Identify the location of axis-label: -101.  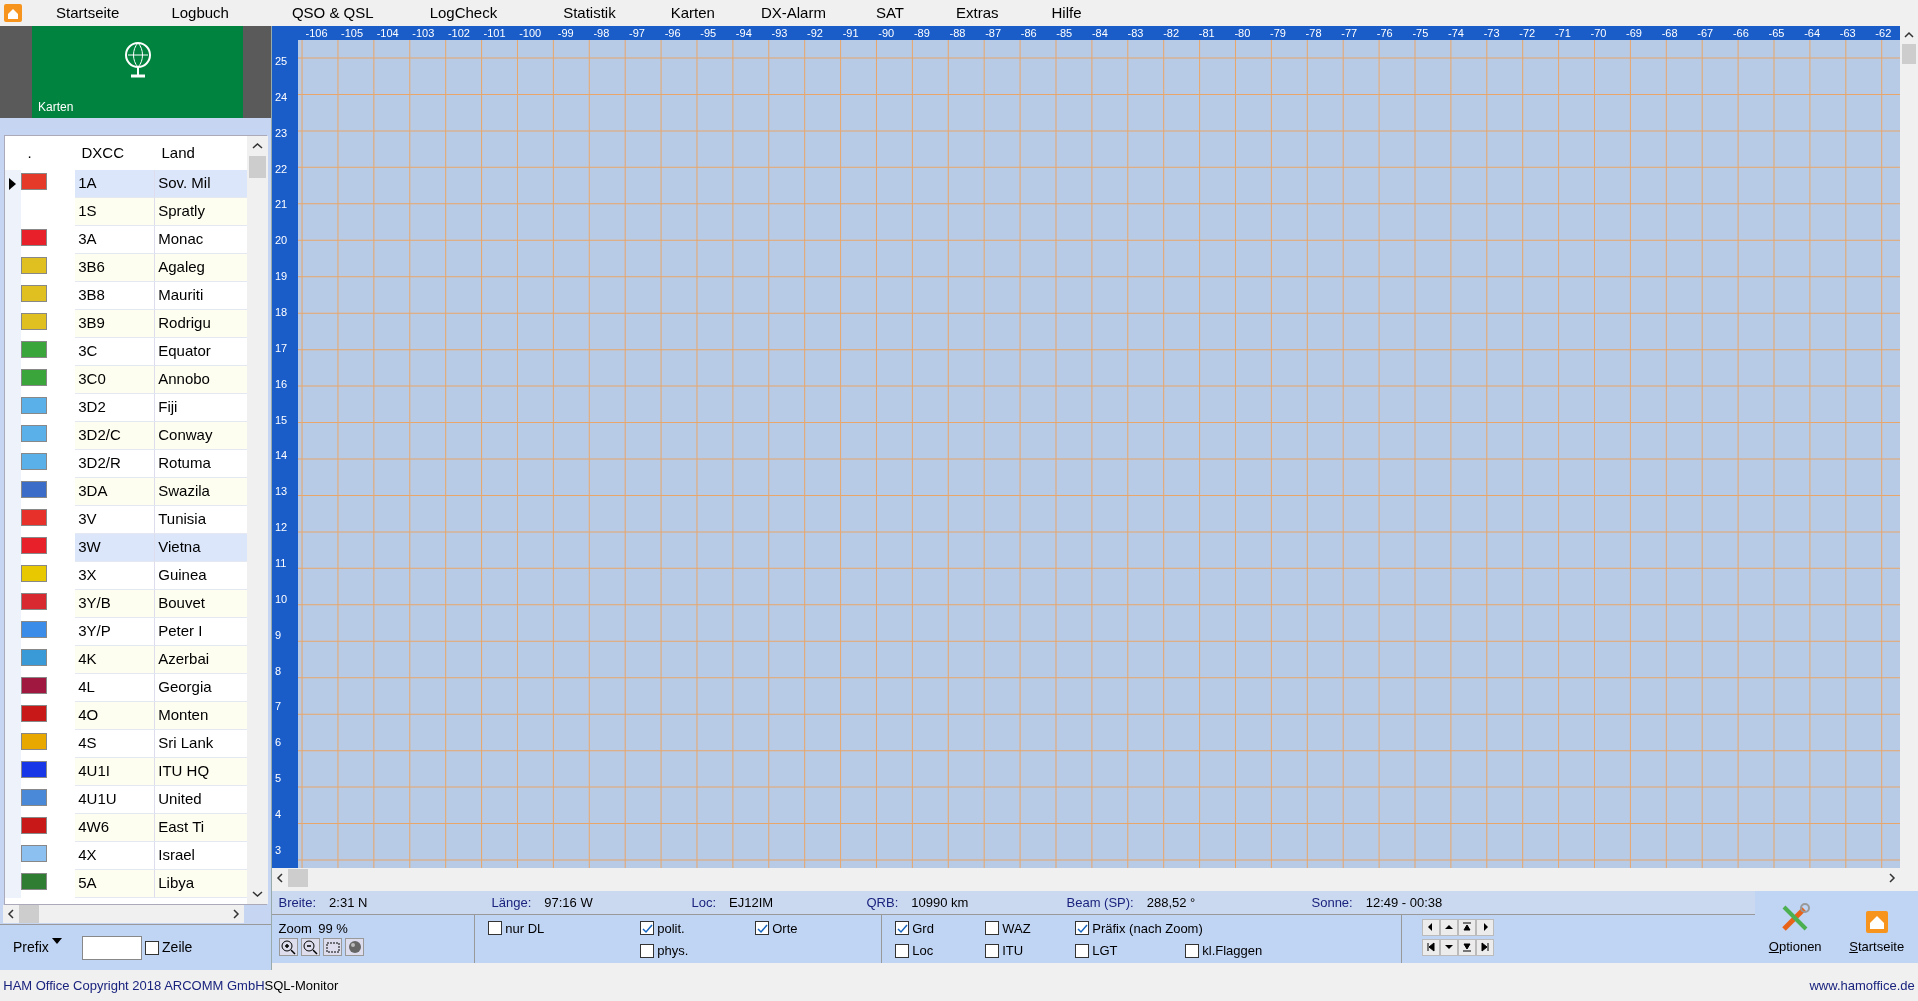
(494, 33).